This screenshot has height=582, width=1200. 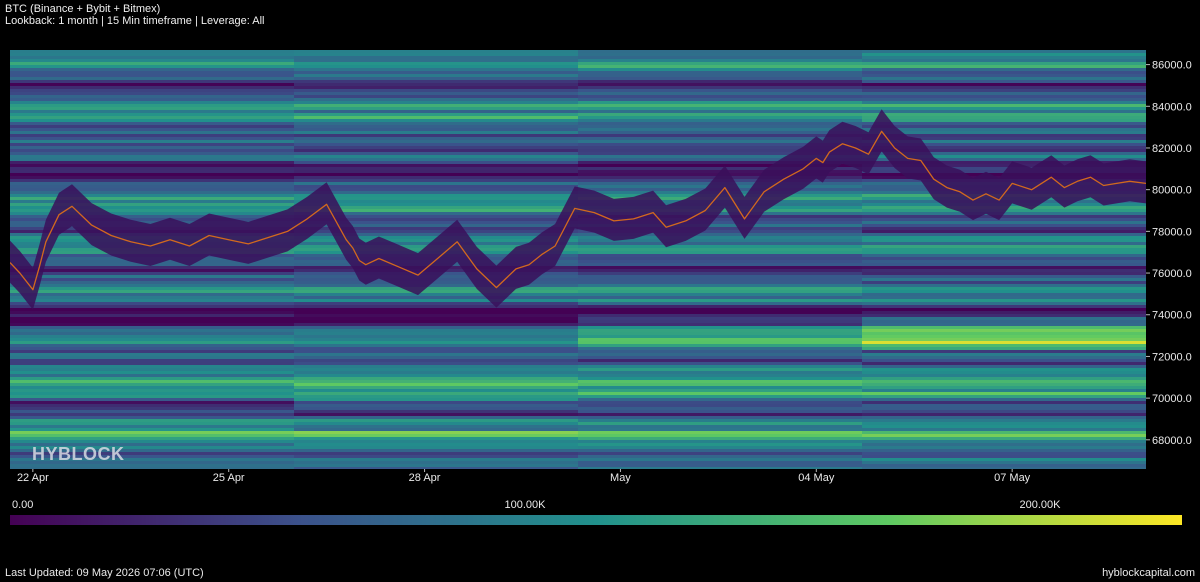 I want to click on colorbar-gradient, so click(x=596, y=520).